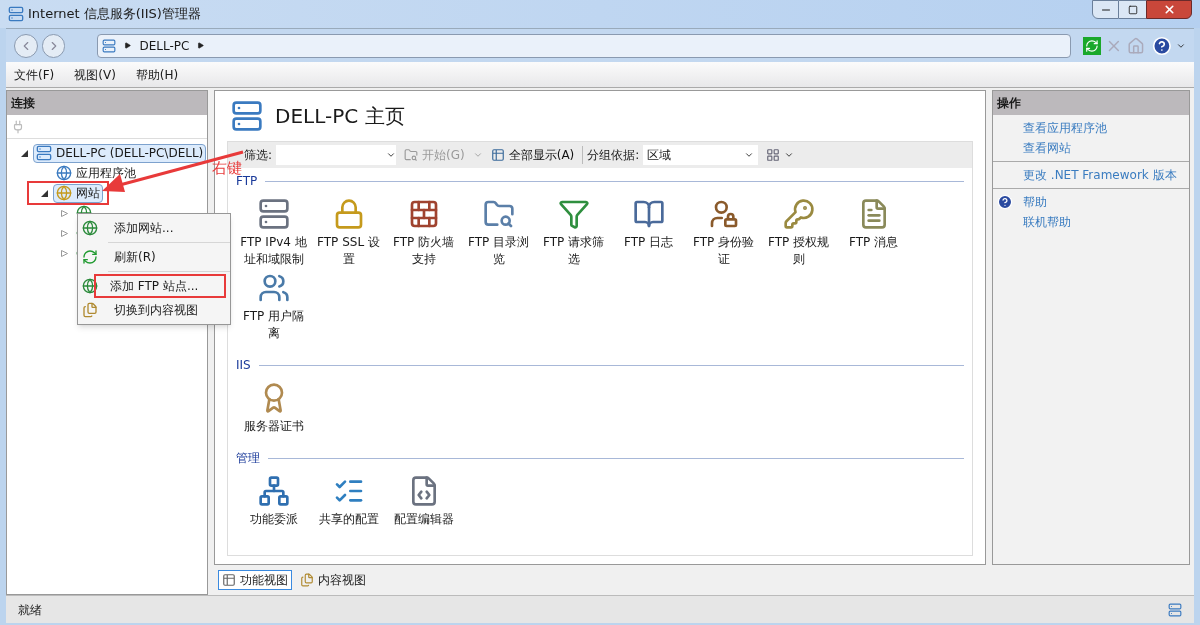 The image size is (1200, 625). What do you see at coordinates (258, 155) in the screenshot?
I see `filter-label: 筛选:` at bounding box center [258, 155].